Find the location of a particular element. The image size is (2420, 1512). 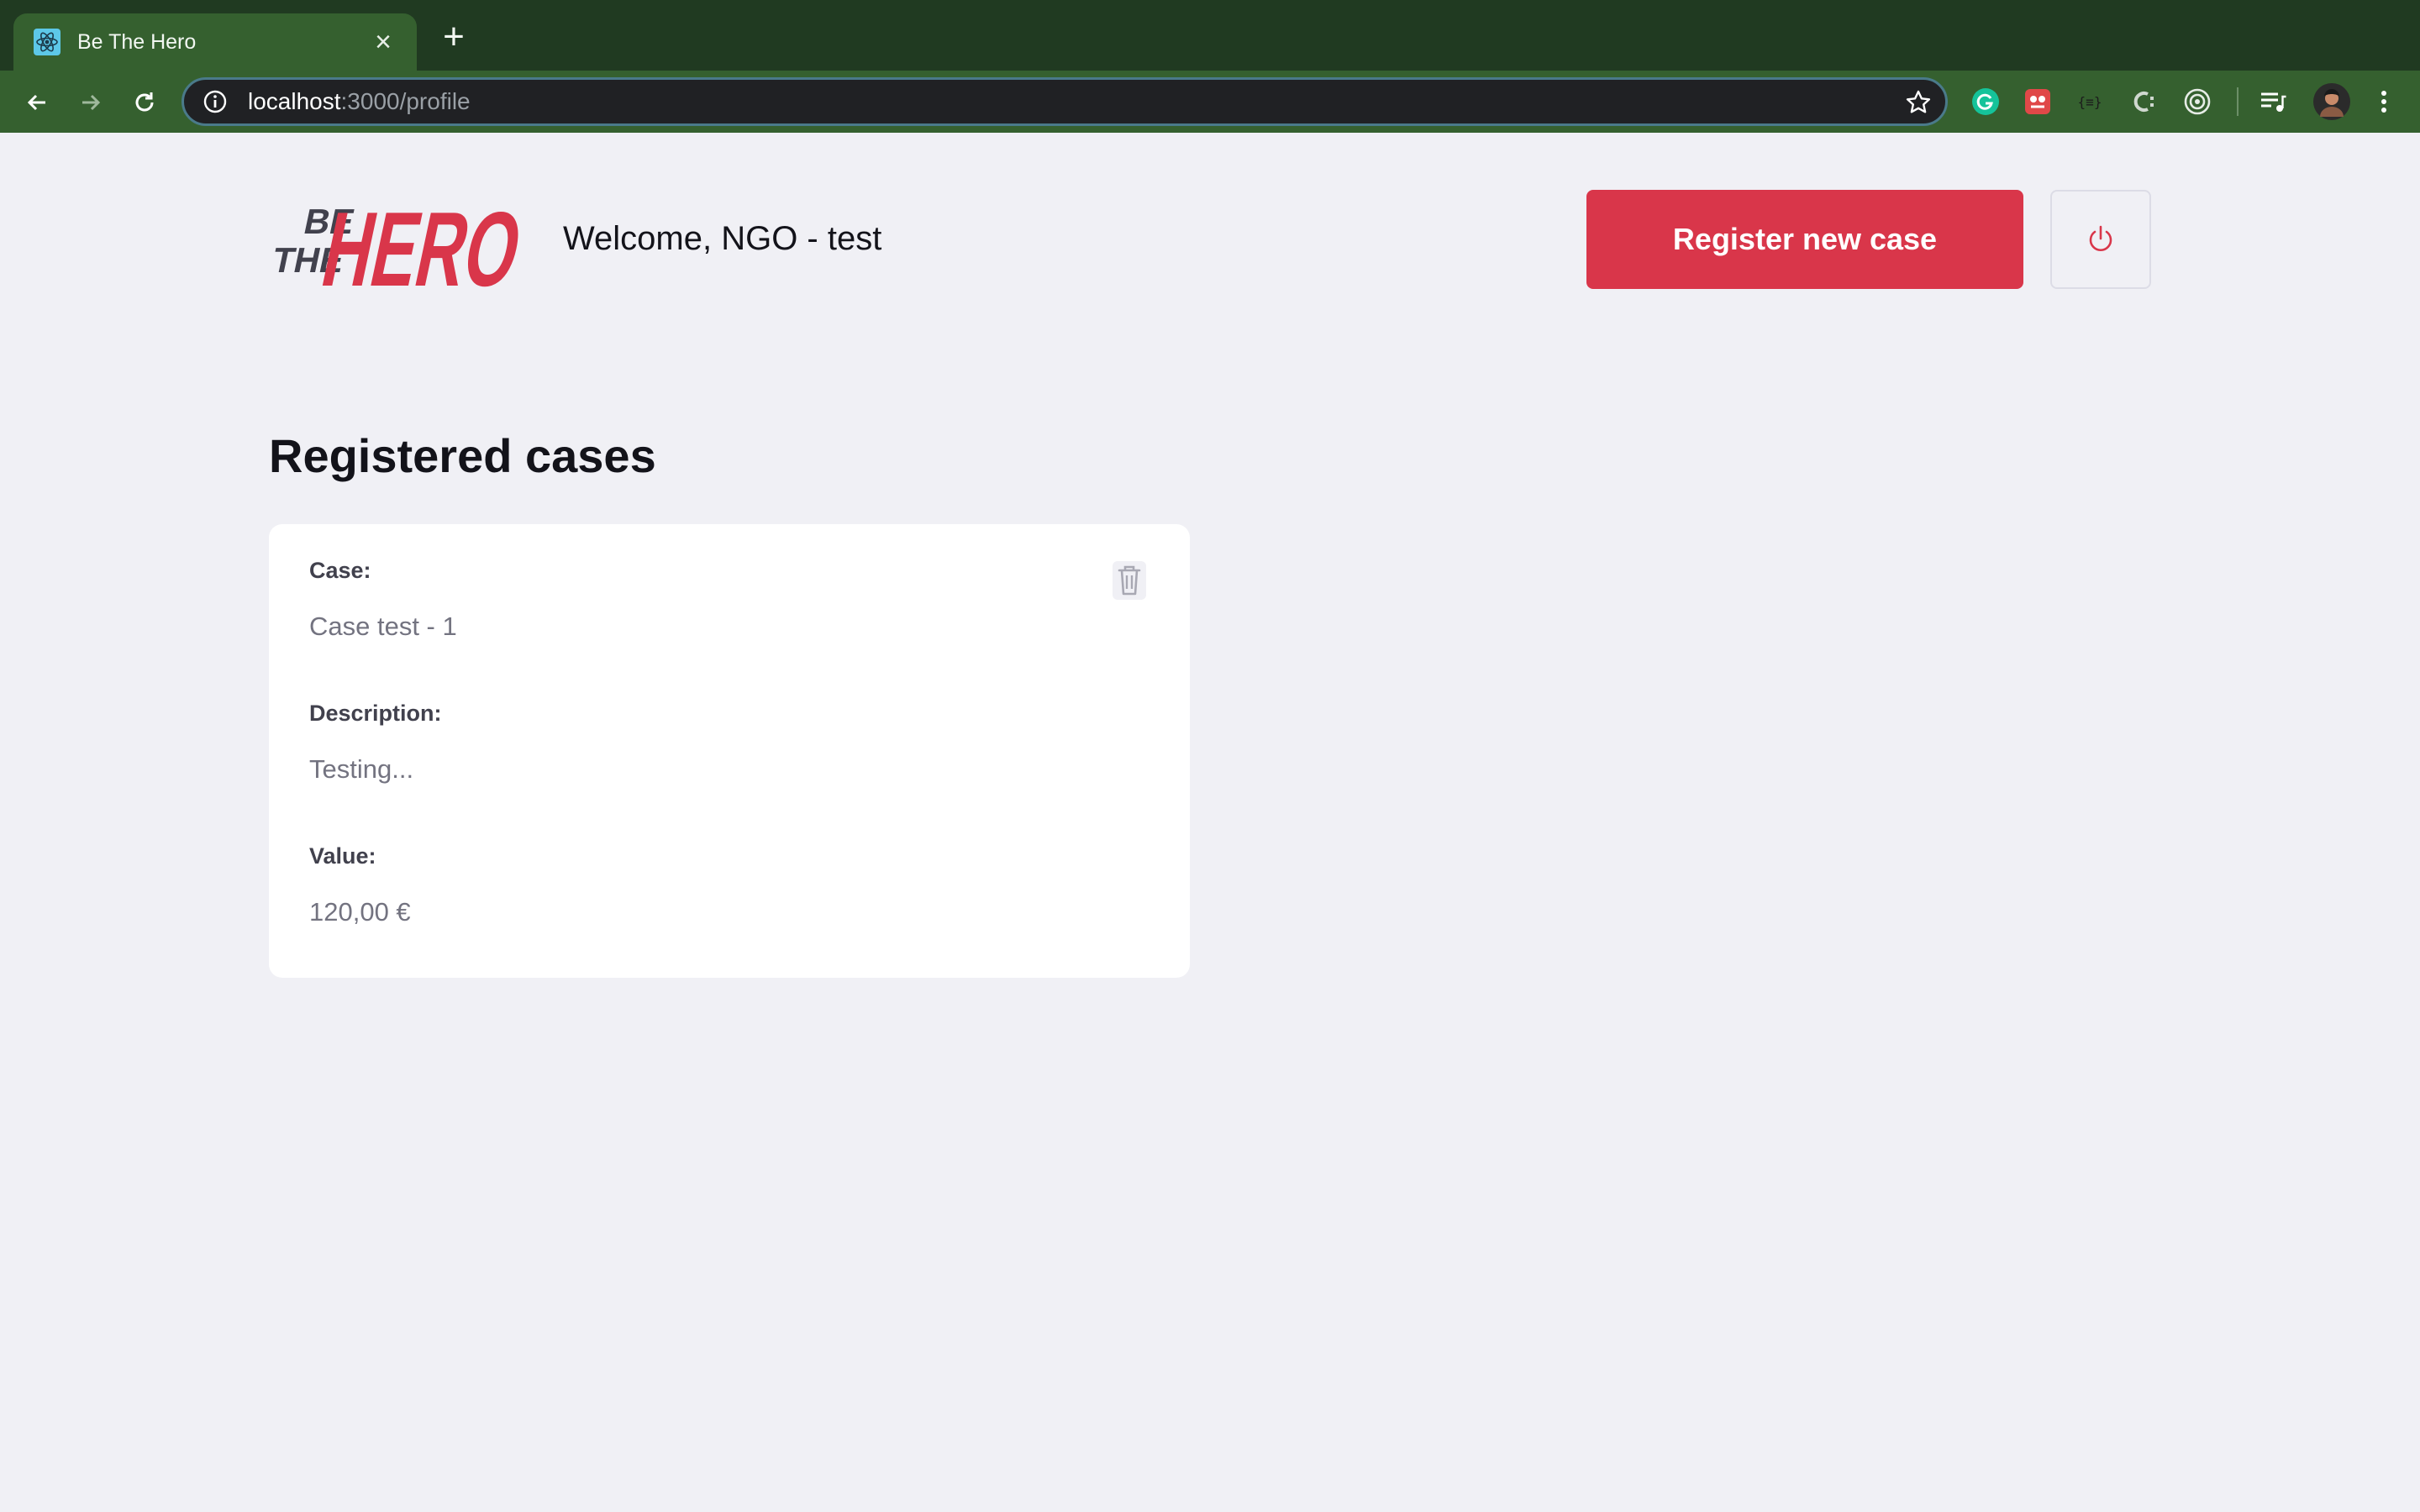

reload-icon is located at coordinates (144, 102).